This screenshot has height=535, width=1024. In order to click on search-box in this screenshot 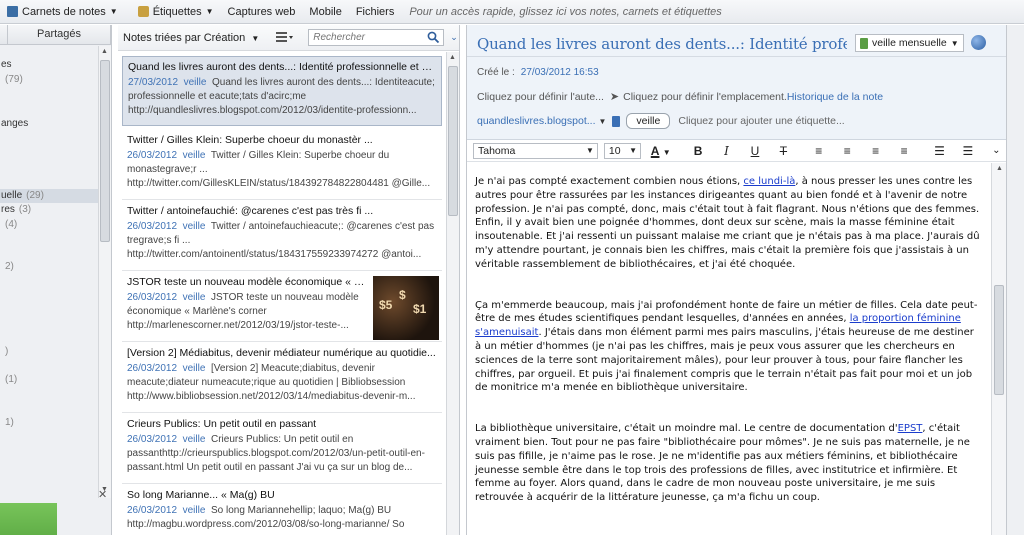, I will do `click(376, 37)`.